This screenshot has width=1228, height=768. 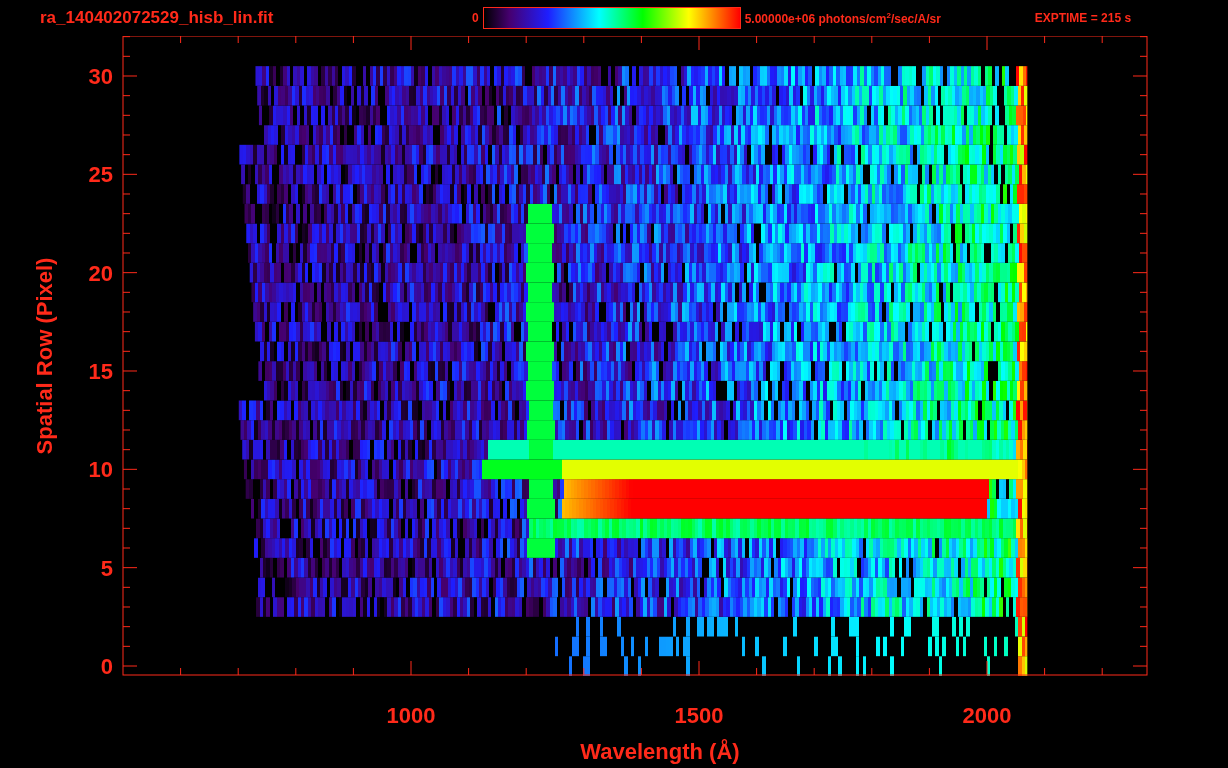 I want to click on y-tick-label: 30, so click(x=100, y=76).